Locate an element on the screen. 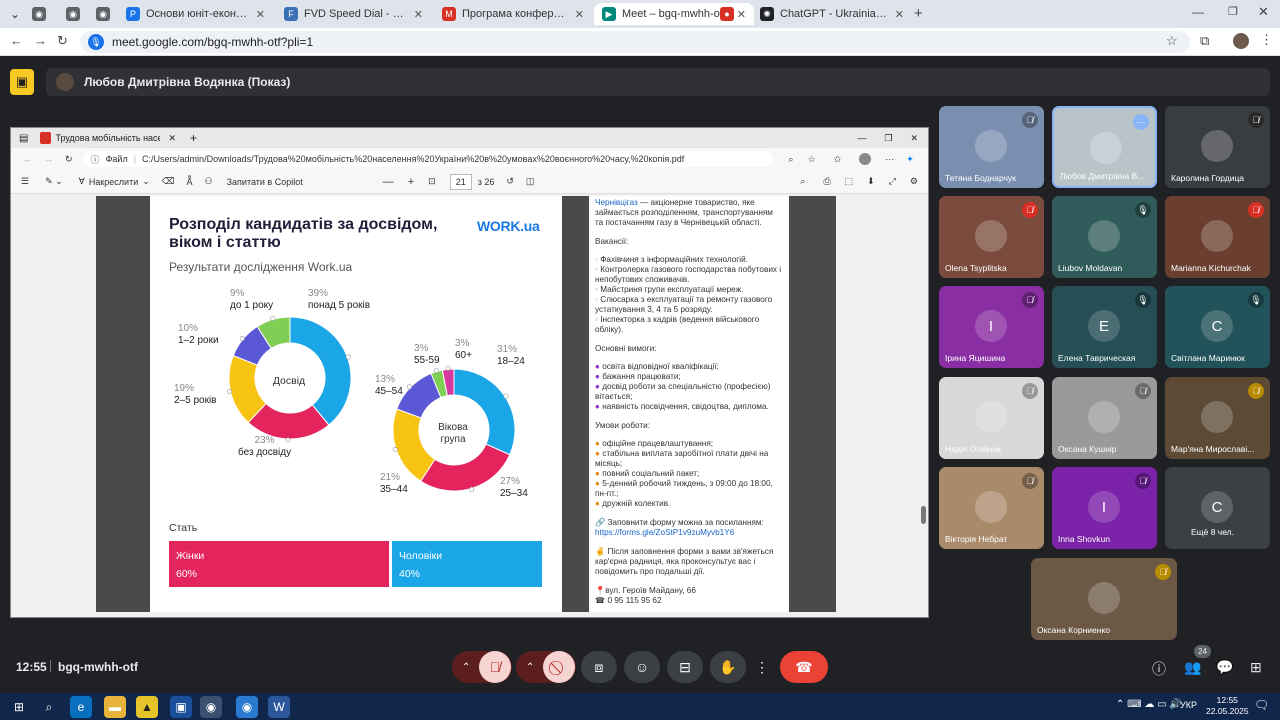 This screenshot has height=720, width=1280. browser-tab: ✺ ChatGPT - Ukrainian Voice ✕ is located at coordinates (832, 14).